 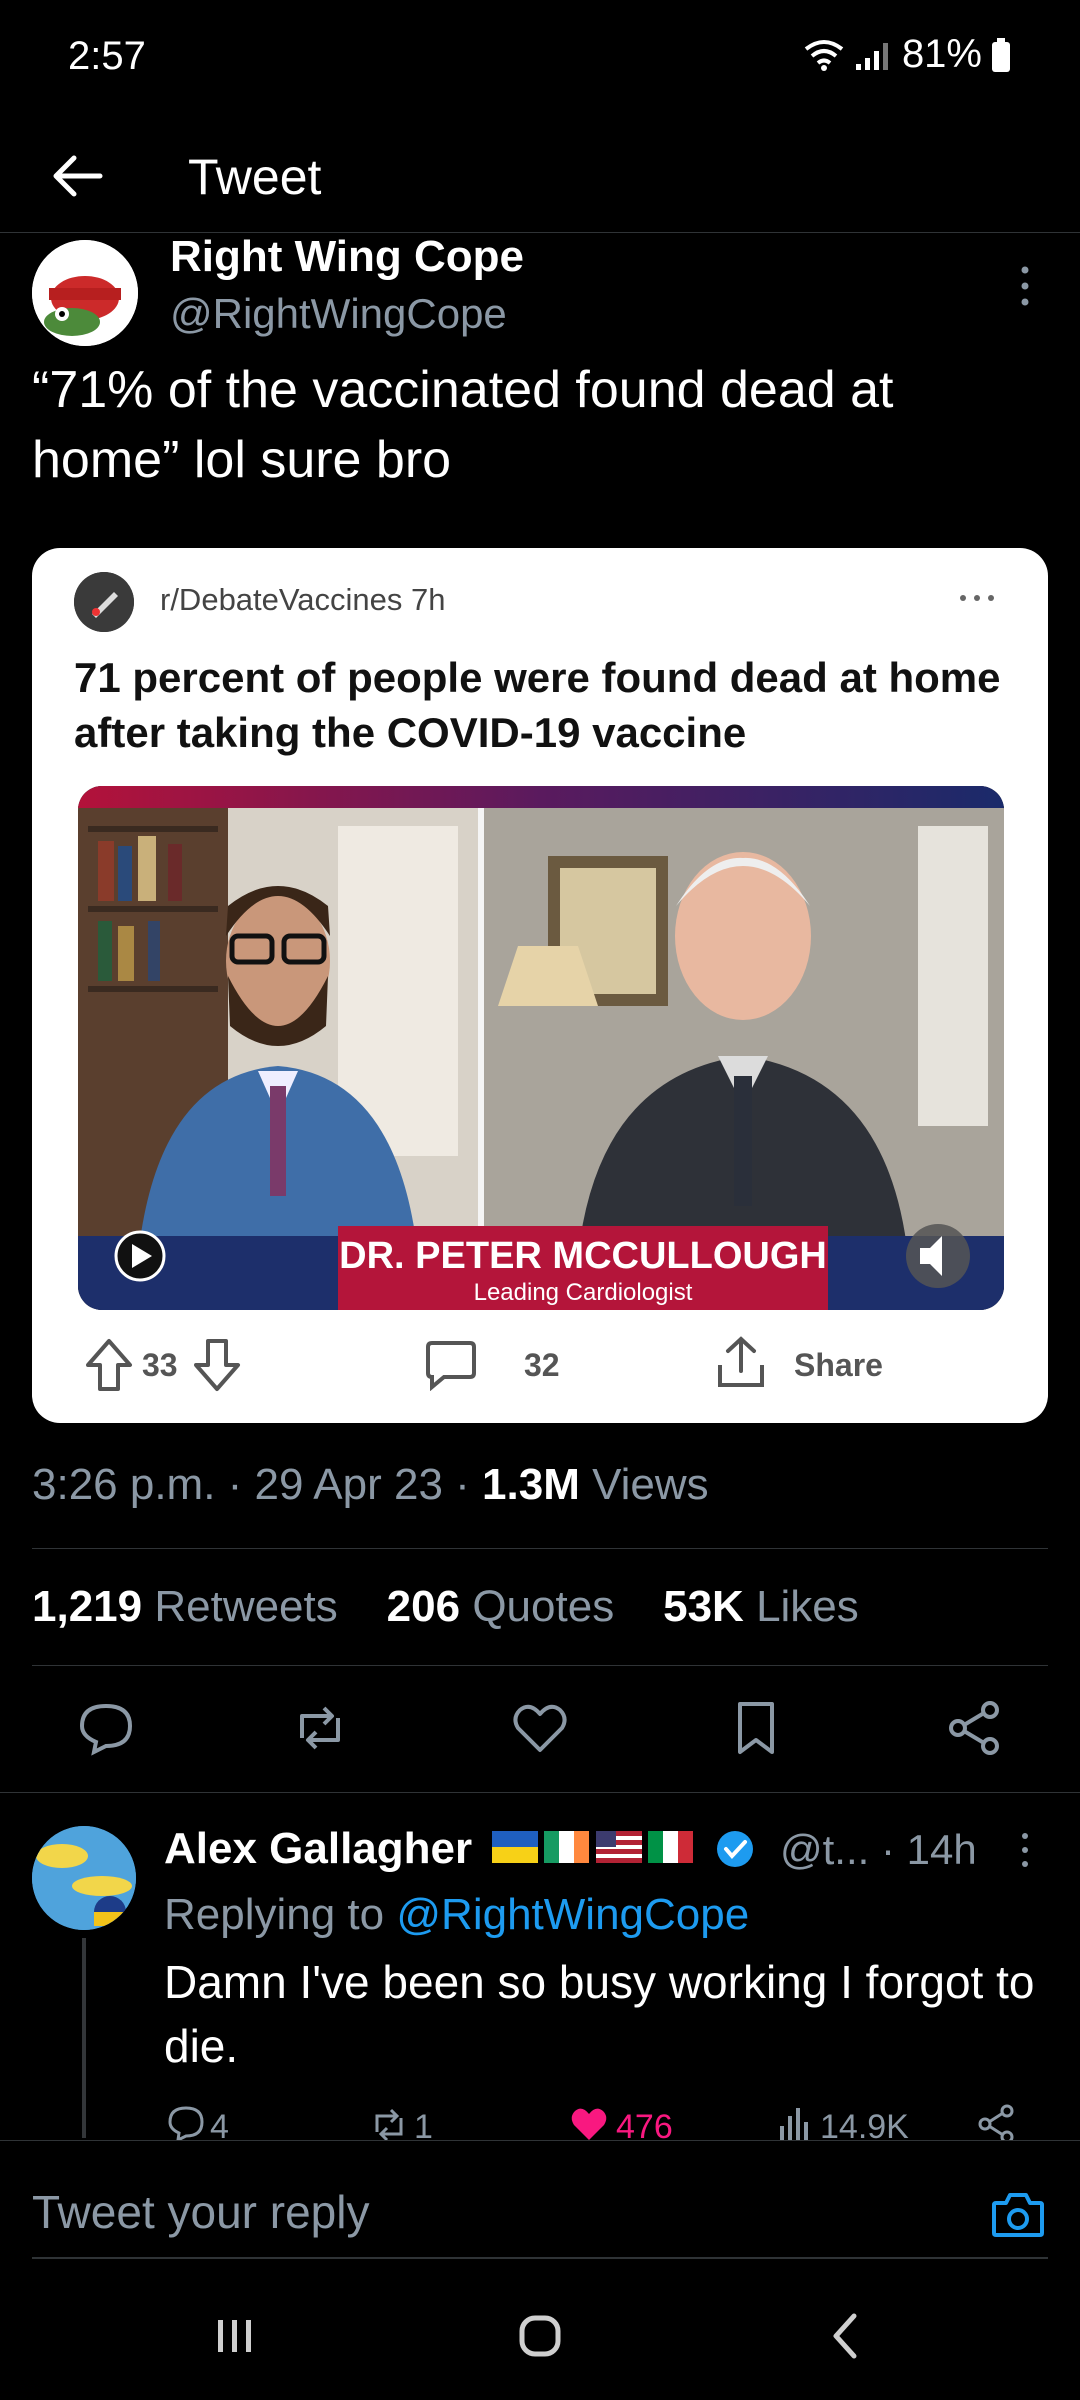 What do you see at coordinates (761, 1606) in the screenshot?
I see `likes-stat: 53K Likes` at bounding box center [761, 1606].